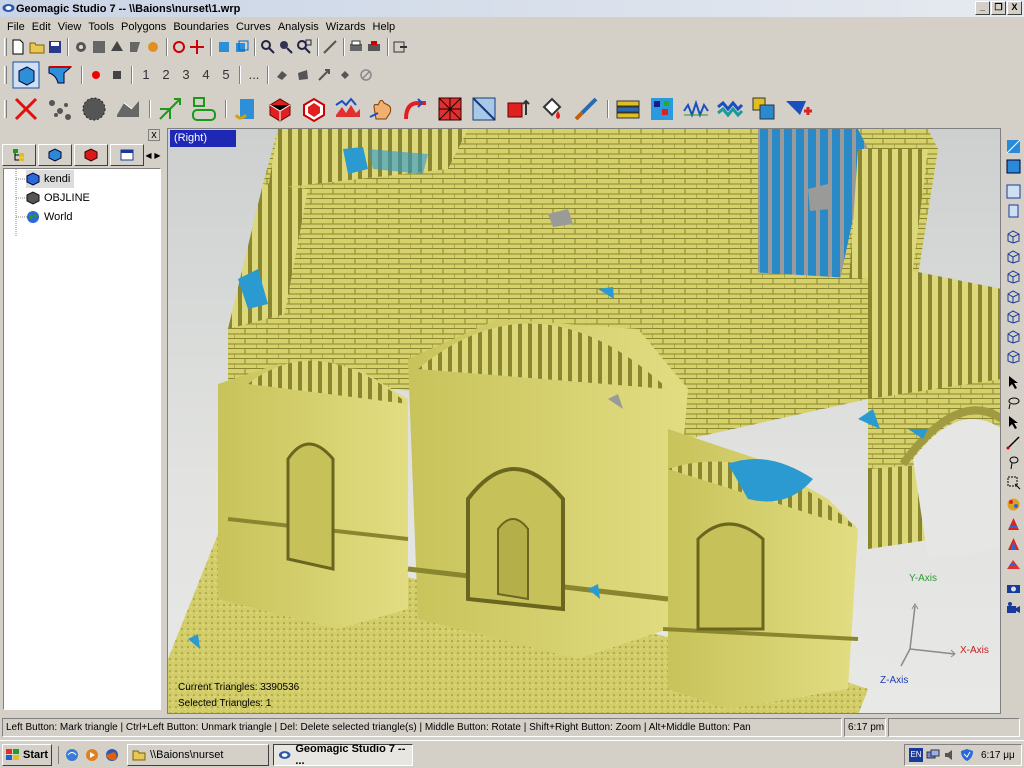 This screenshot has height=768, width=1024. Describe the element at coordinates (695, 109) in the screenshot. I see `curvature-button` at that location.